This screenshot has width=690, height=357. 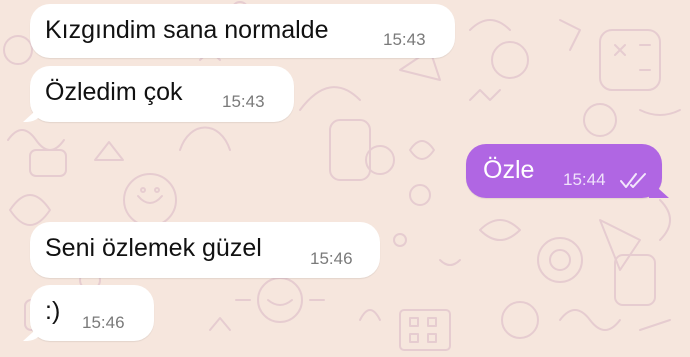 I want to click on message-text: Özledim çok, so click(x=114, y=92).